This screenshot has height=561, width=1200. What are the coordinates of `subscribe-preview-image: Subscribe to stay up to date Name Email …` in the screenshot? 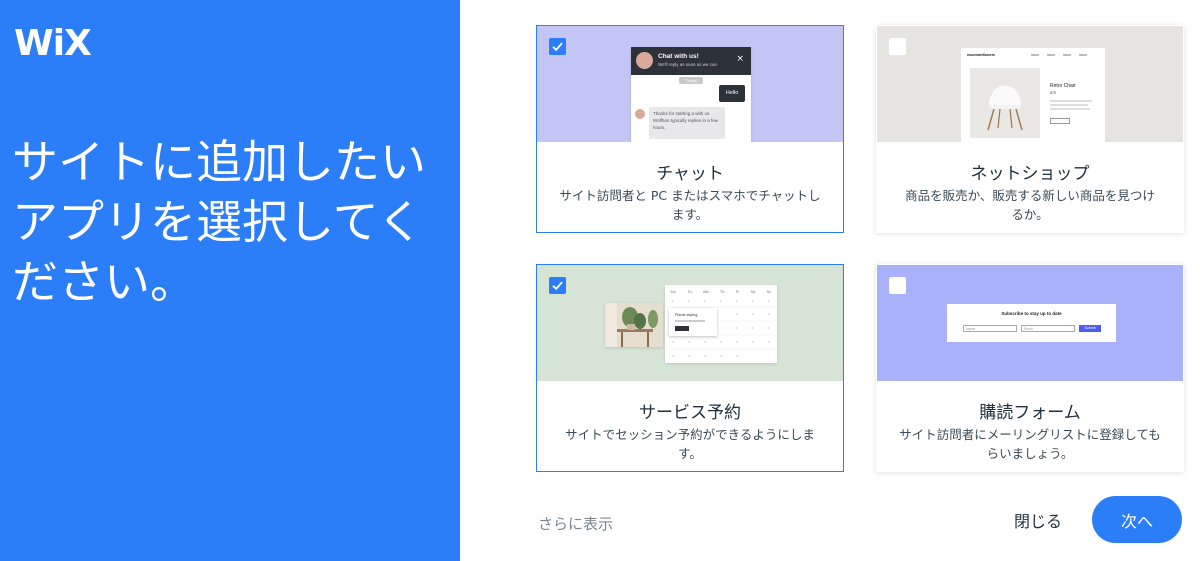 It's located at (1030, 323).